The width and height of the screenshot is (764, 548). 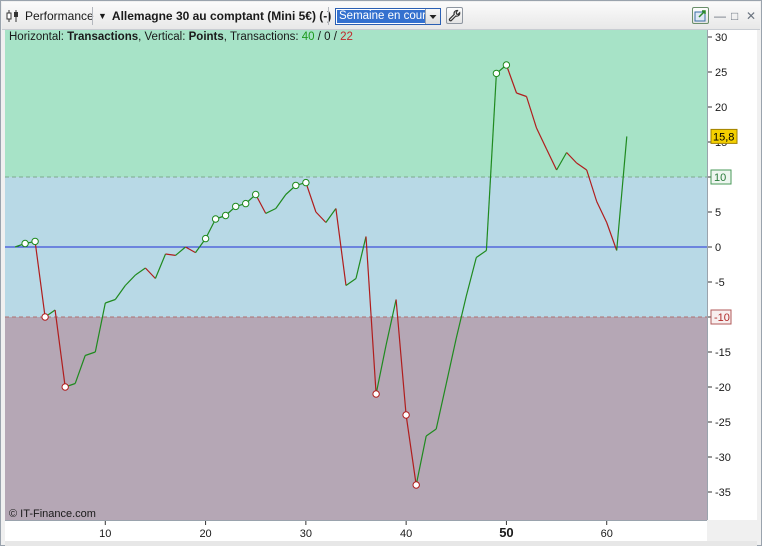 What do you see at coordinates (721, 108) in the screenshot?
I see `y-tick-label: 20` at bounding box center [721, 108].